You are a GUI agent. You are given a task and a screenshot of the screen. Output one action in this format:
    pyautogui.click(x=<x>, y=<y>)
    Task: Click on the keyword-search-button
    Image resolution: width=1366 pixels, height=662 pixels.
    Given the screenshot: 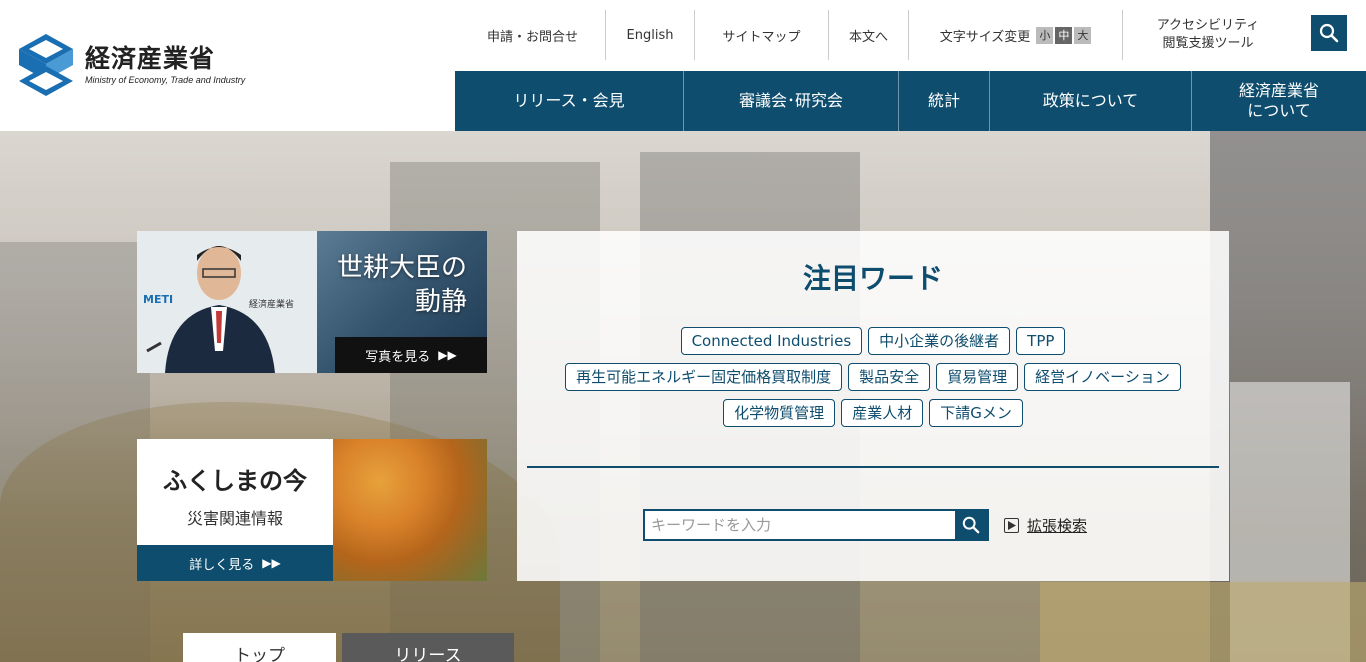 What is the action you would take?
    pyautogui.click(x=971, y=525)
    